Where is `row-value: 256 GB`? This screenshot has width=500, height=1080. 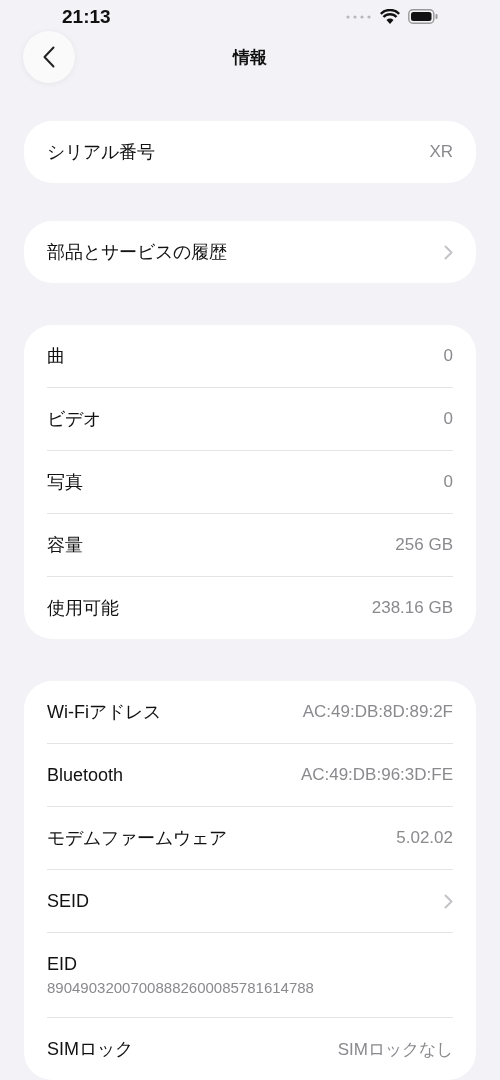
row-value: 256 GB is located at coordinates (424, 545).